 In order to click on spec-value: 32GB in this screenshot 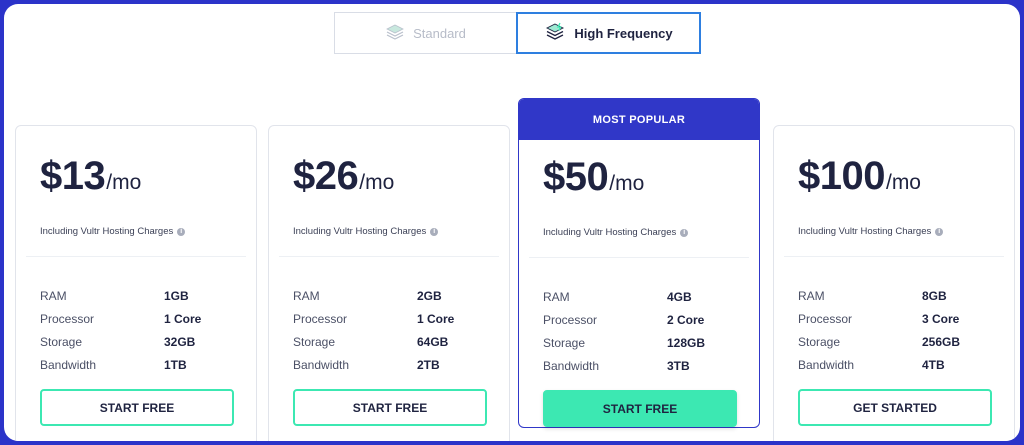, I will do `click(180, 341)`.